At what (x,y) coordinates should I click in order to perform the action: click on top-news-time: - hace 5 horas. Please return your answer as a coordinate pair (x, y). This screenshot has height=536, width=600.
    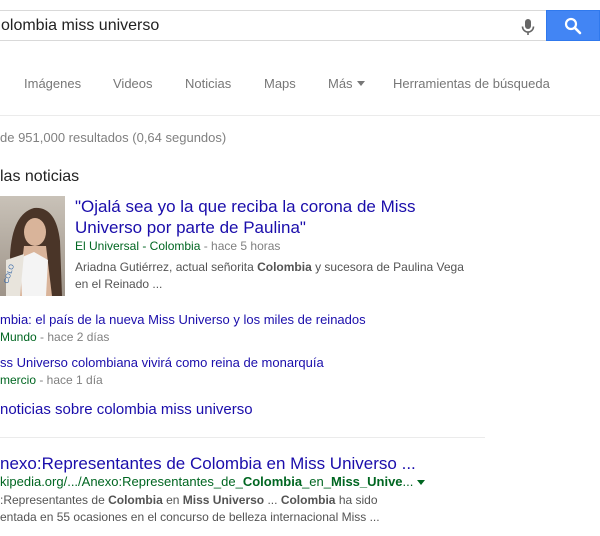
    Looking at the image, I should click on (240, 246).